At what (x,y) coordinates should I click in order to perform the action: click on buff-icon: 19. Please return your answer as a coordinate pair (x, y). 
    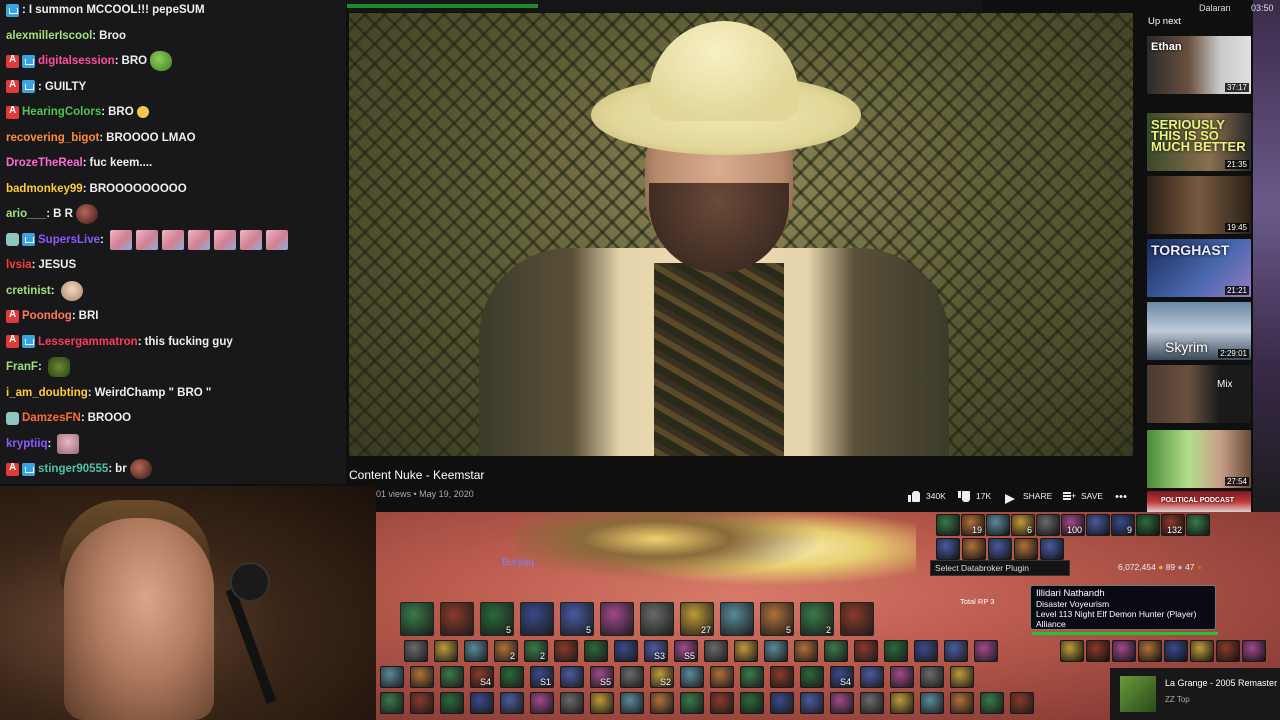
    Looking at the image, I should click on (973, 525).